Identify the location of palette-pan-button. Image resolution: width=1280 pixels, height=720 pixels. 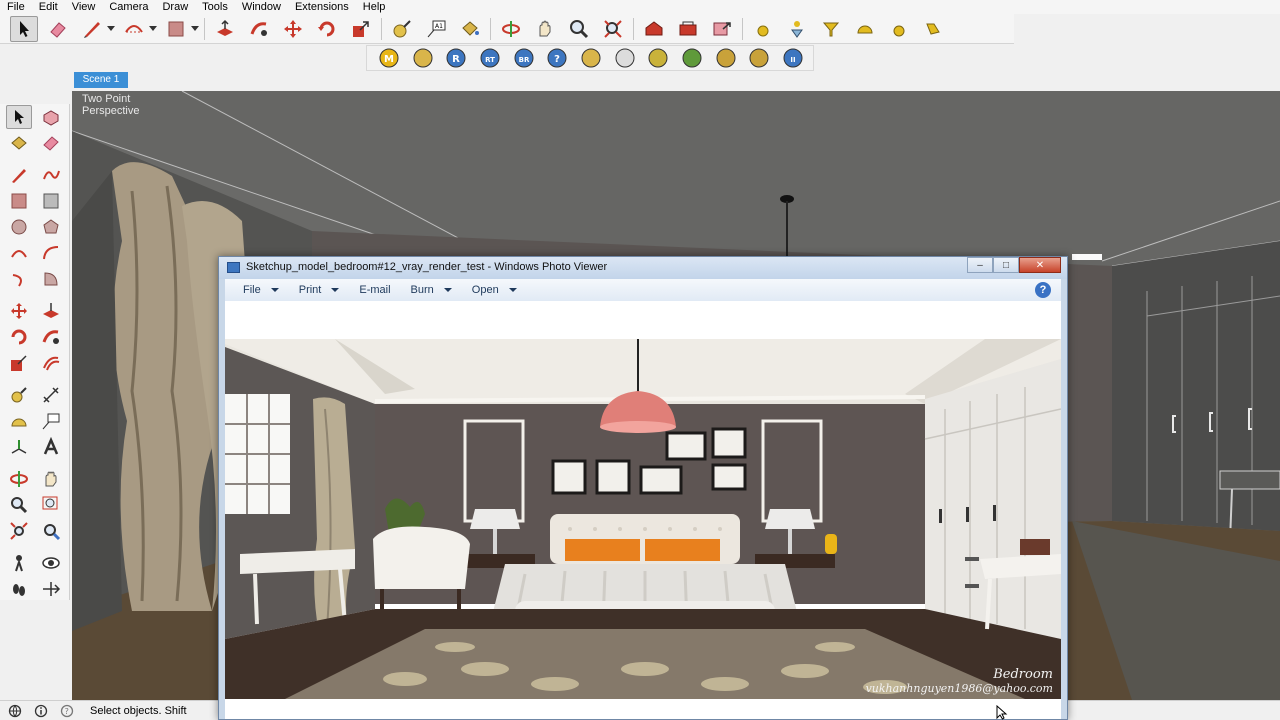
(51, 479).